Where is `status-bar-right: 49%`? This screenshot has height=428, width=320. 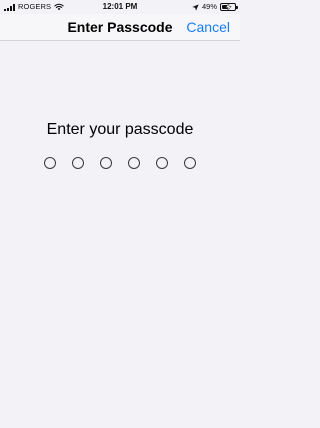 status-bar-right: 49% is located at coordinates (215, 7).